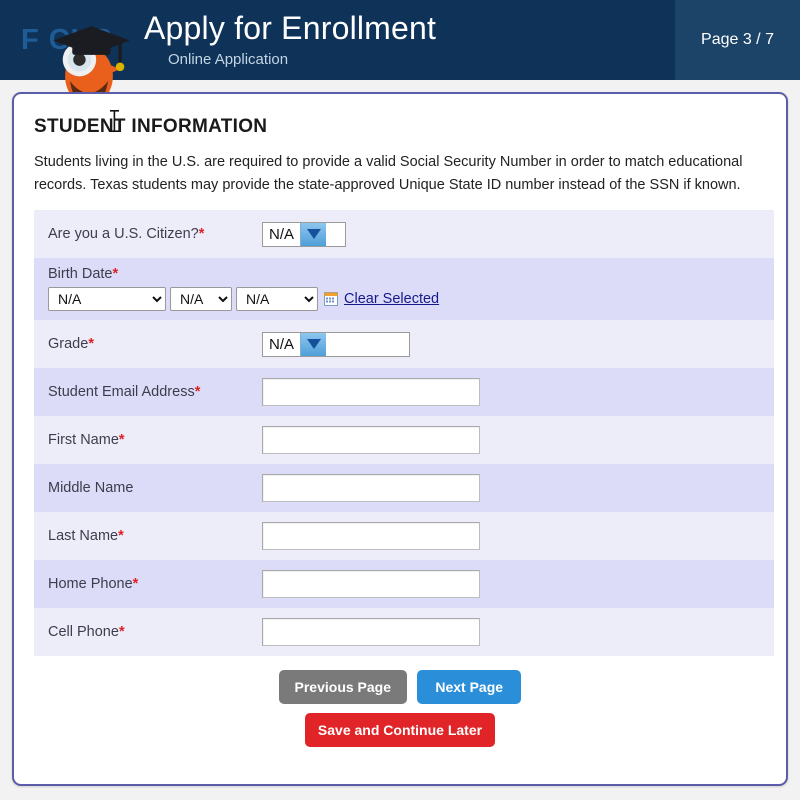  I want to click on page-title: STUDENT INFORMATION, so click(400, 116).